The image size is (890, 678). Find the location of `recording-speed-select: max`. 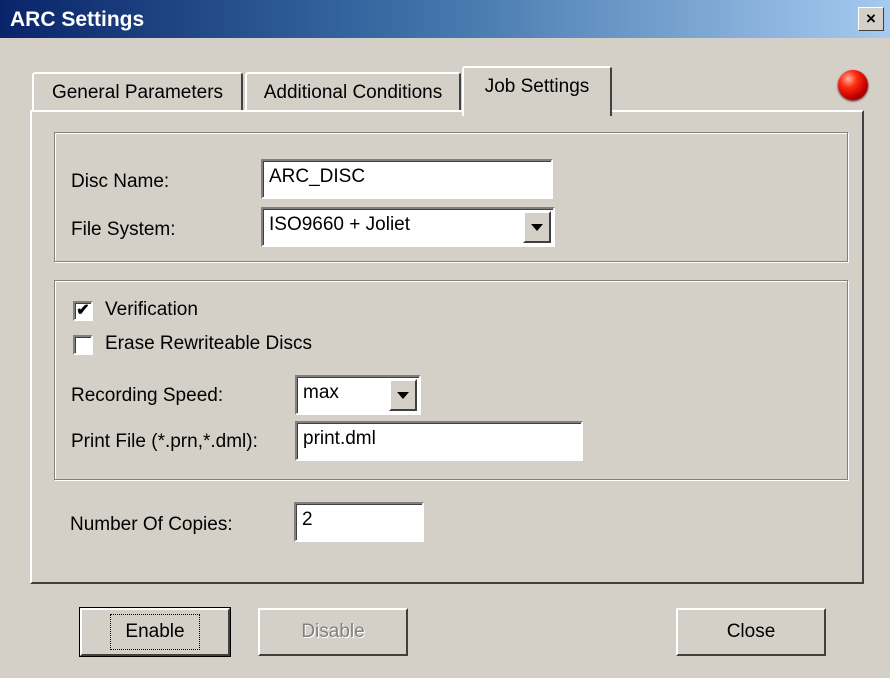

recording-speed-select: max is located at coordinates (358, 395).